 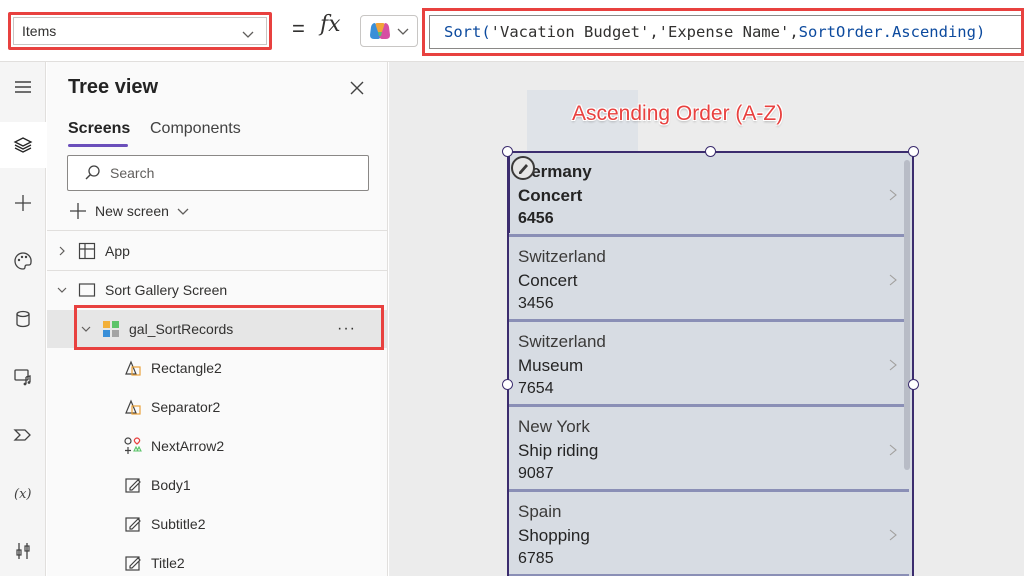 What do you see at coordinates (570, 32) in the screenshot?
I see `formula-arg-source: 'Vacation Budget'` at bounding box center [570, 32].